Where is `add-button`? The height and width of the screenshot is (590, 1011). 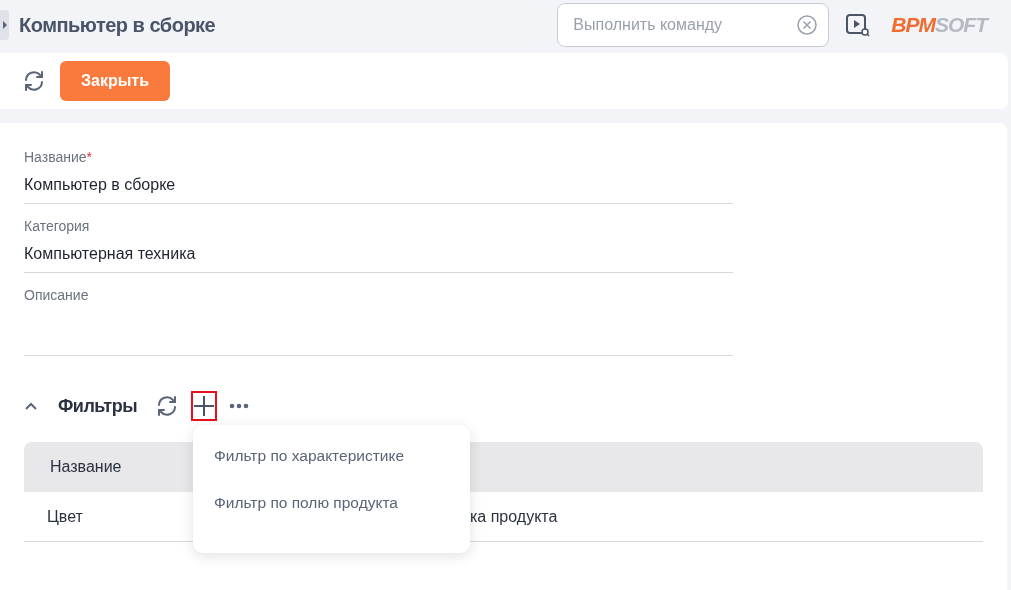
add-button is located at coordinates (204, 406).